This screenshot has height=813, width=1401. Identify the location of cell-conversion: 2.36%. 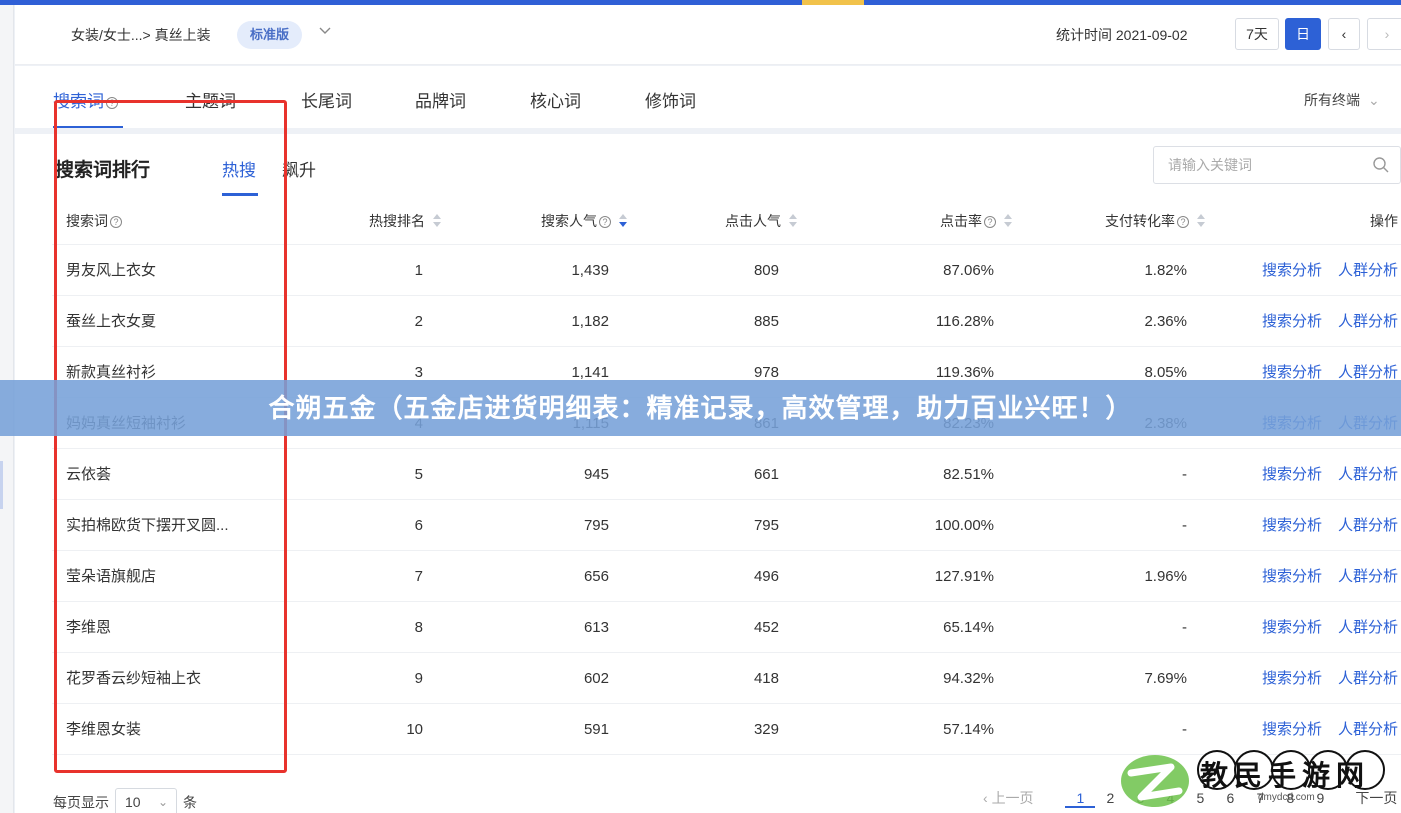
(1165, 321).